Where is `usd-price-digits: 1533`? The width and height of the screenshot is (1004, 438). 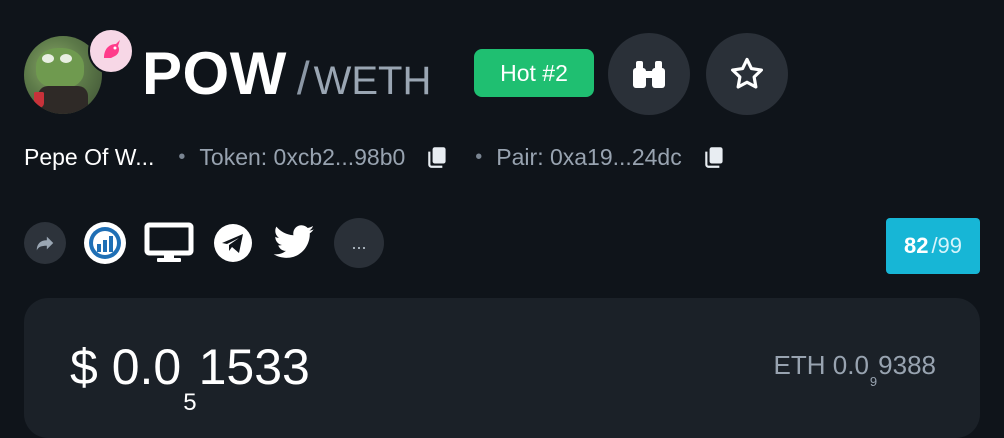 usd-price-digits: 1533 is located at coordinates (254, 367).